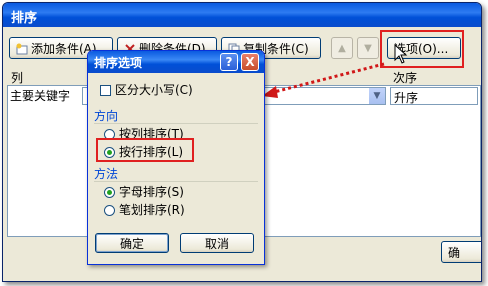  I want to click on mouse-cursor-icon, so click(401, 54).